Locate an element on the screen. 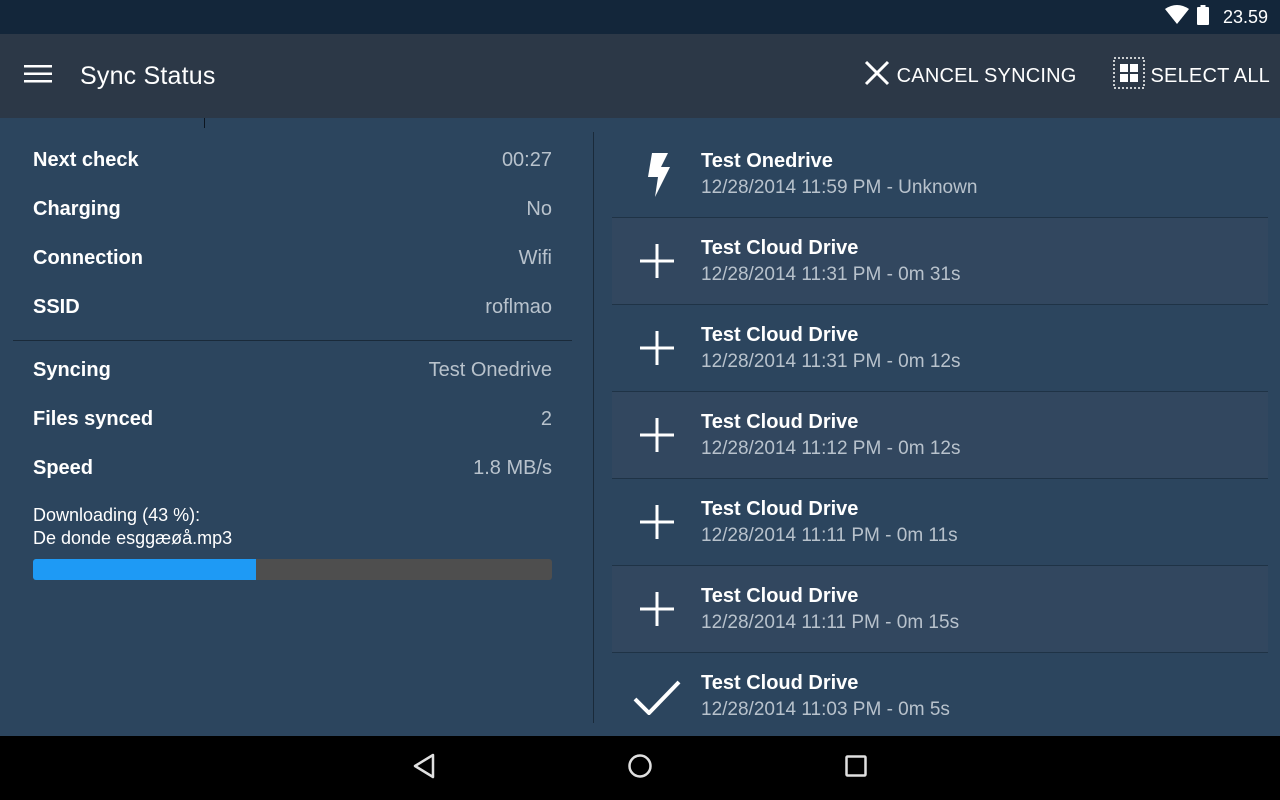 The image size is (1280, 800). hamburger-menu-icon is located at coordinates (38, 76).